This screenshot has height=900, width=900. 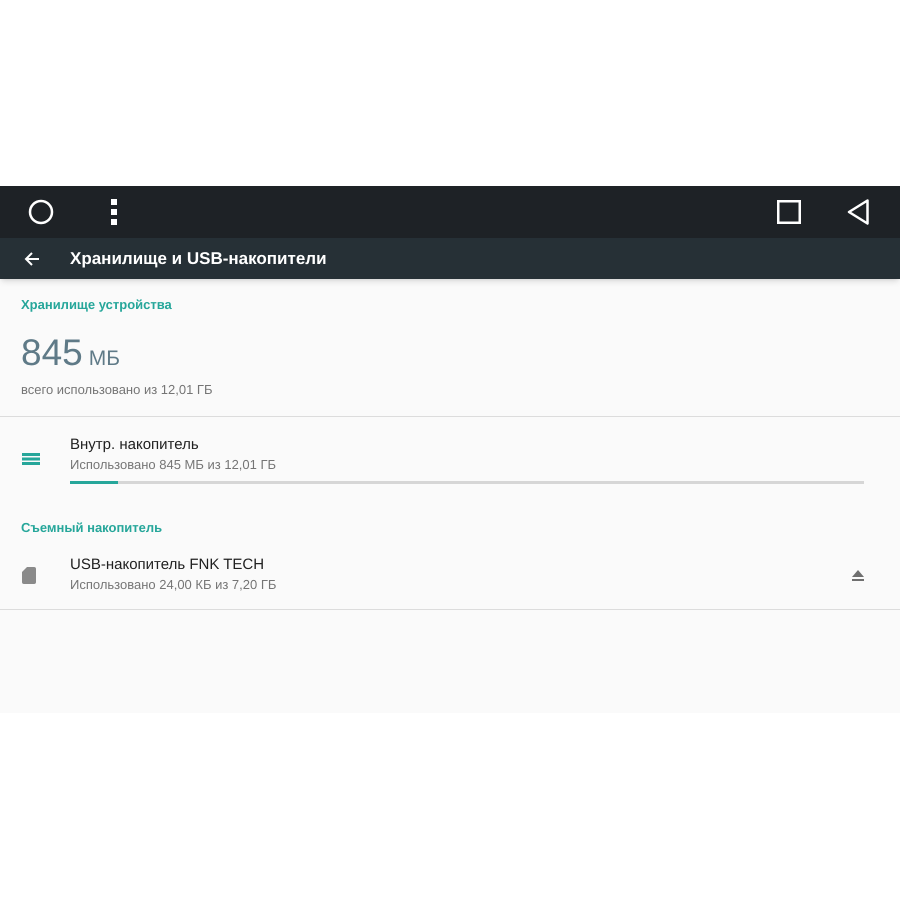 What do you see at coordinates (29, 575) in the screenshot?
I see `sd-card-icon` at bounding box center [29, 575].